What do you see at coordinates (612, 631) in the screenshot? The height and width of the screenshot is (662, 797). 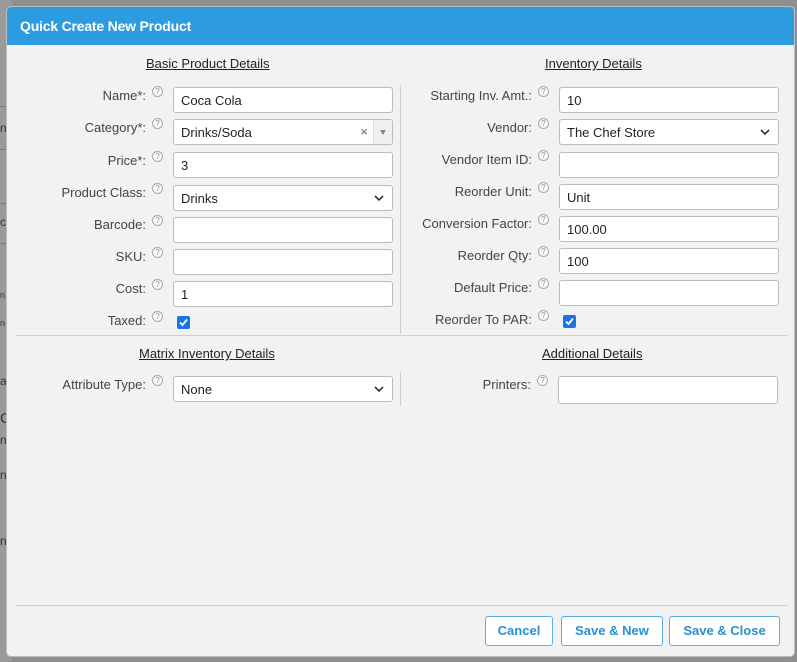 I see `save-and-new-button: Save & New` at bounding box center [612, 631].